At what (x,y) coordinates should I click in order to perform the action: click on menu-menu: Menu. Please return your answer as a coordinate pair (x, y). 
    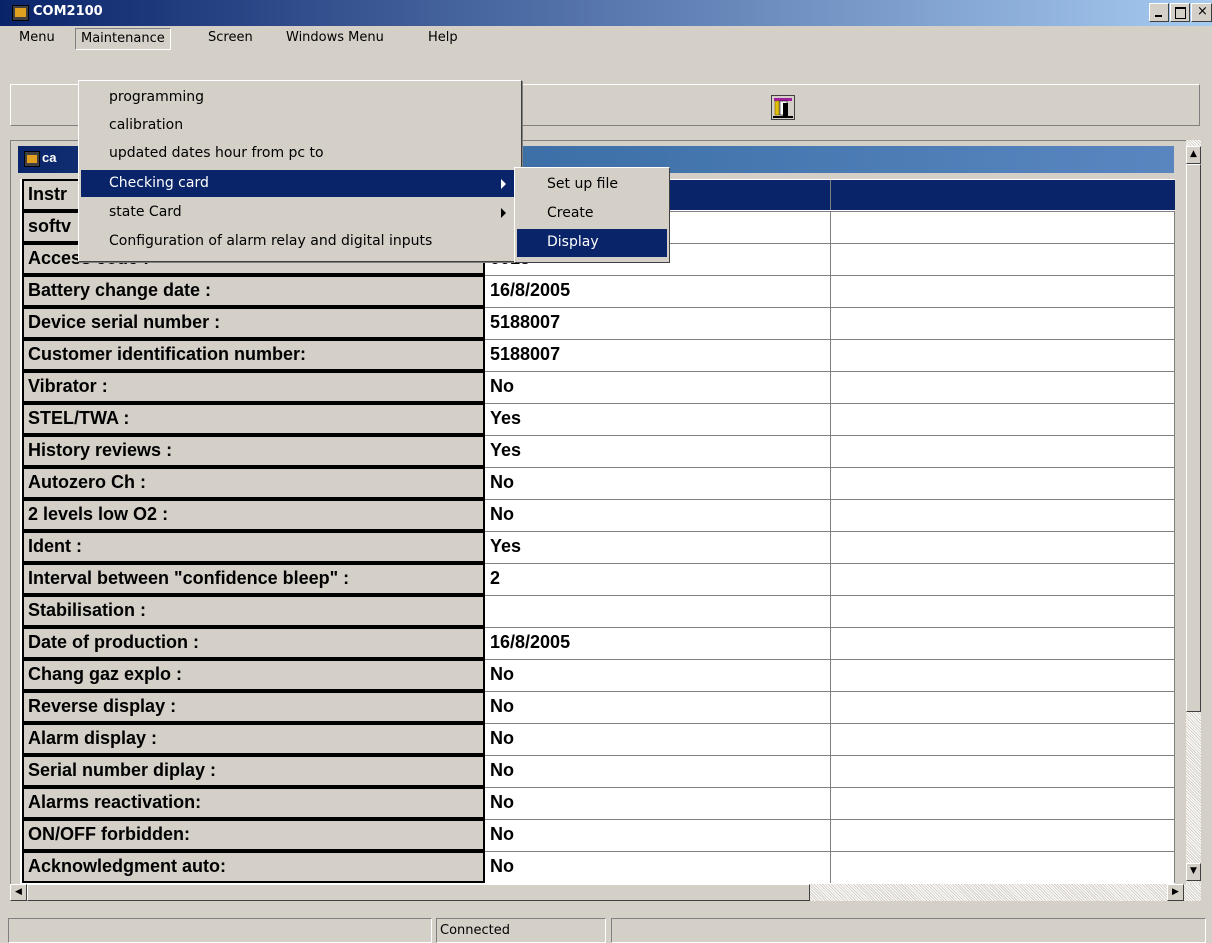
    Looking at the image, I should click on (37, 39).